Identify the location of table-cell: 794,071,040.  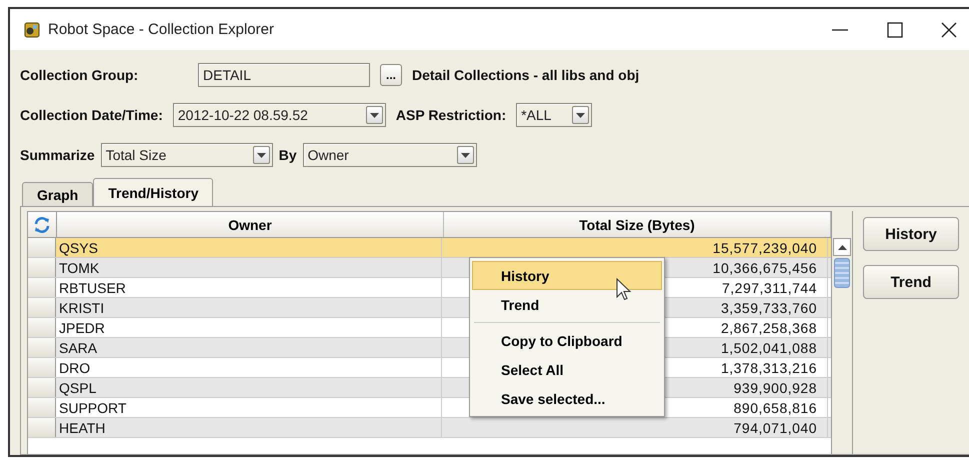
(635, 427).